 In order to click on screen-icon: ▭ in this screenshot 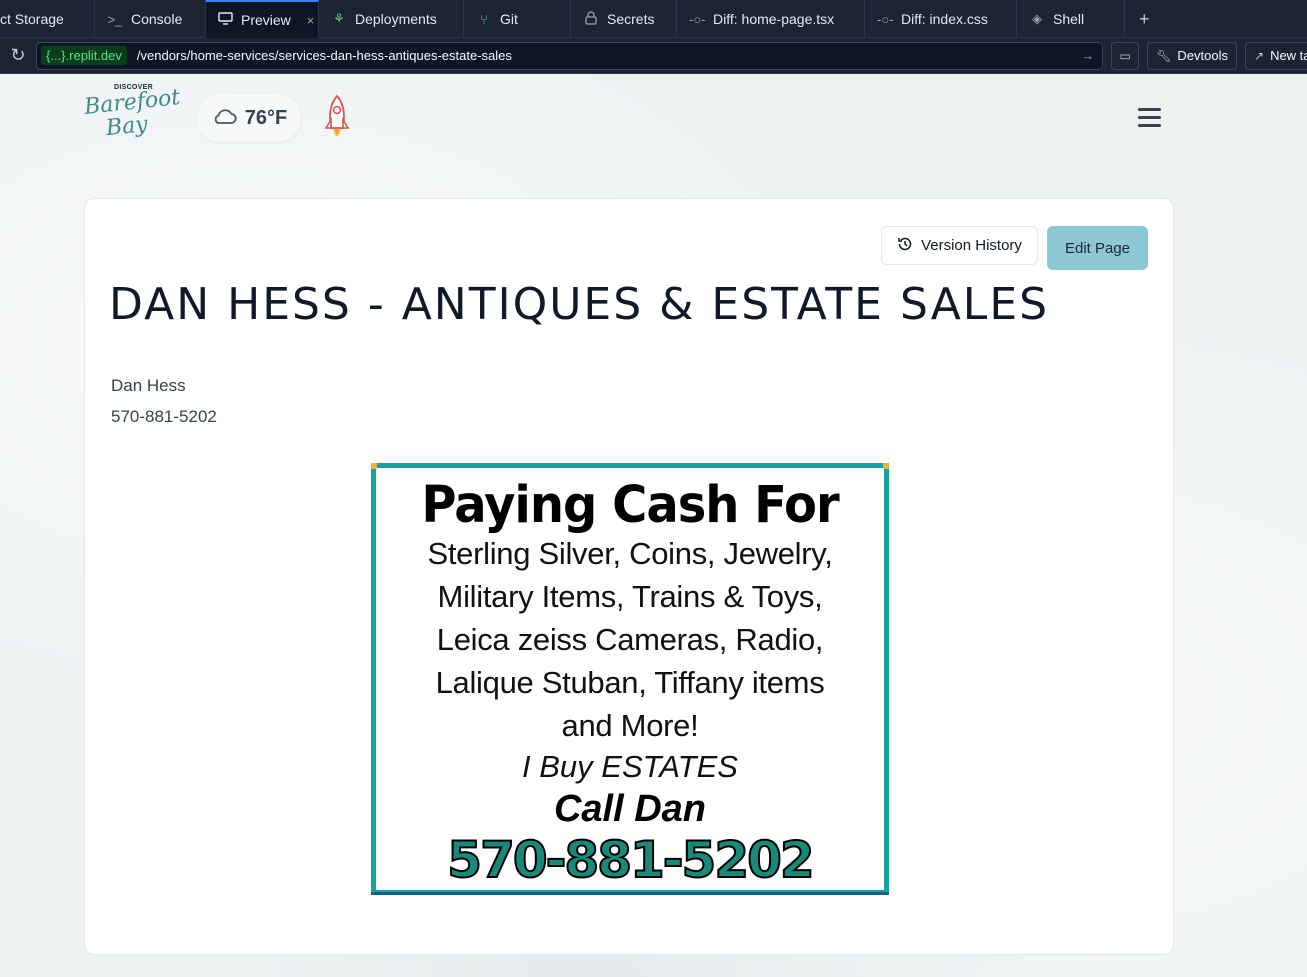, I will do `click(1125, 55)`.